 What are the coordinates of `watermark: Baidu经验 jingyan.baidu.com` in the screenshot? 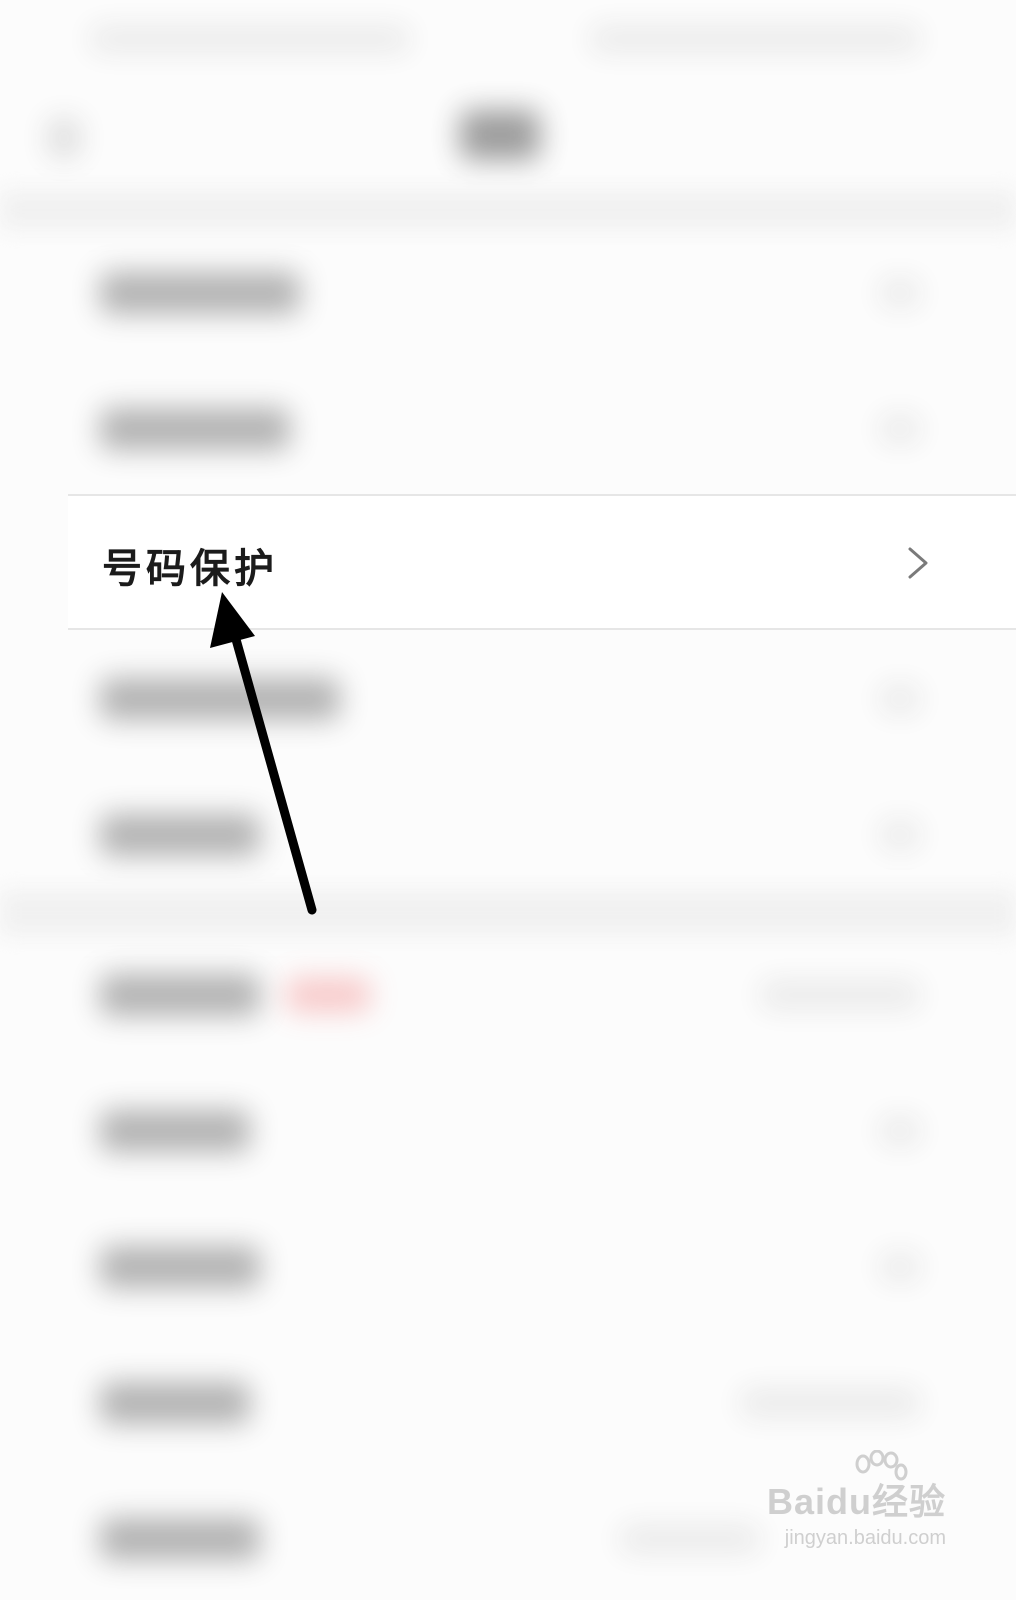 It's located at (856, 1511).